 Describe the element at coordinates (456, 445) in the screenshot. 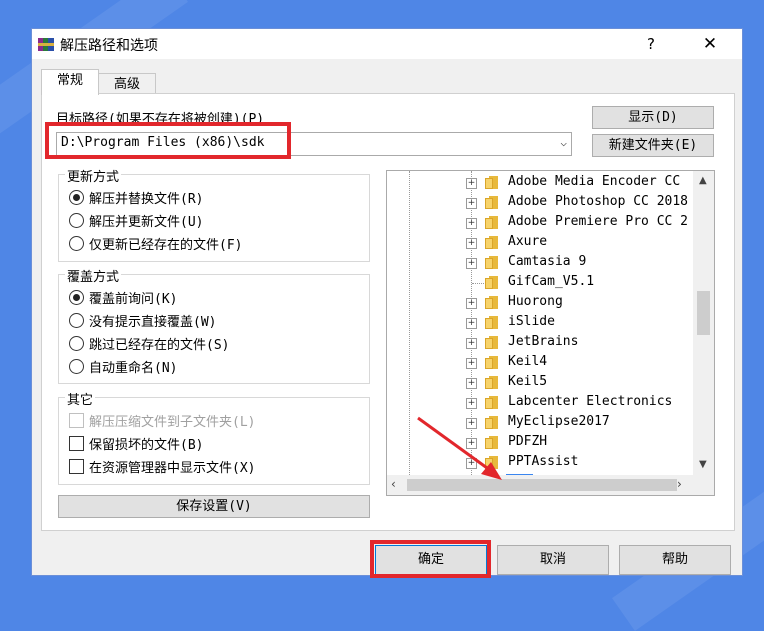

I see `arrow-shaft` at that location.